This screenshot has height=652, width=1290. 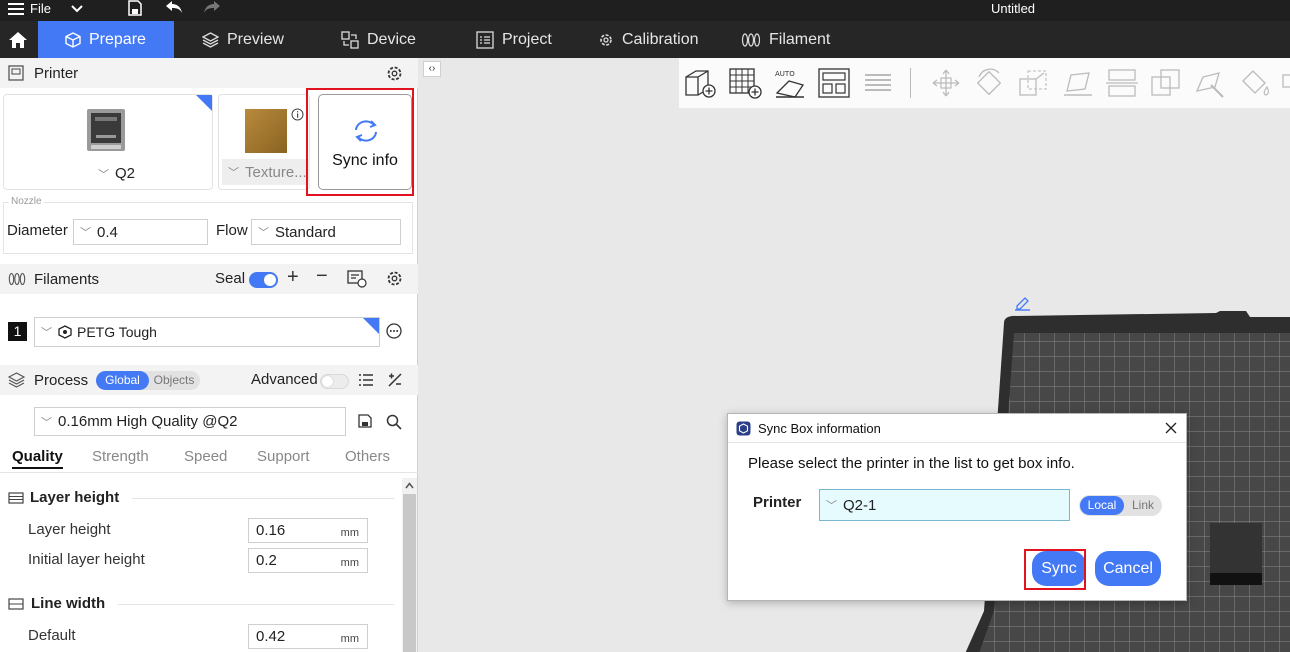 What do you see at coordinates (117, 332) in the screenshot?
I see `filament-name: PETG Tough` at bounding box center [117, 332].